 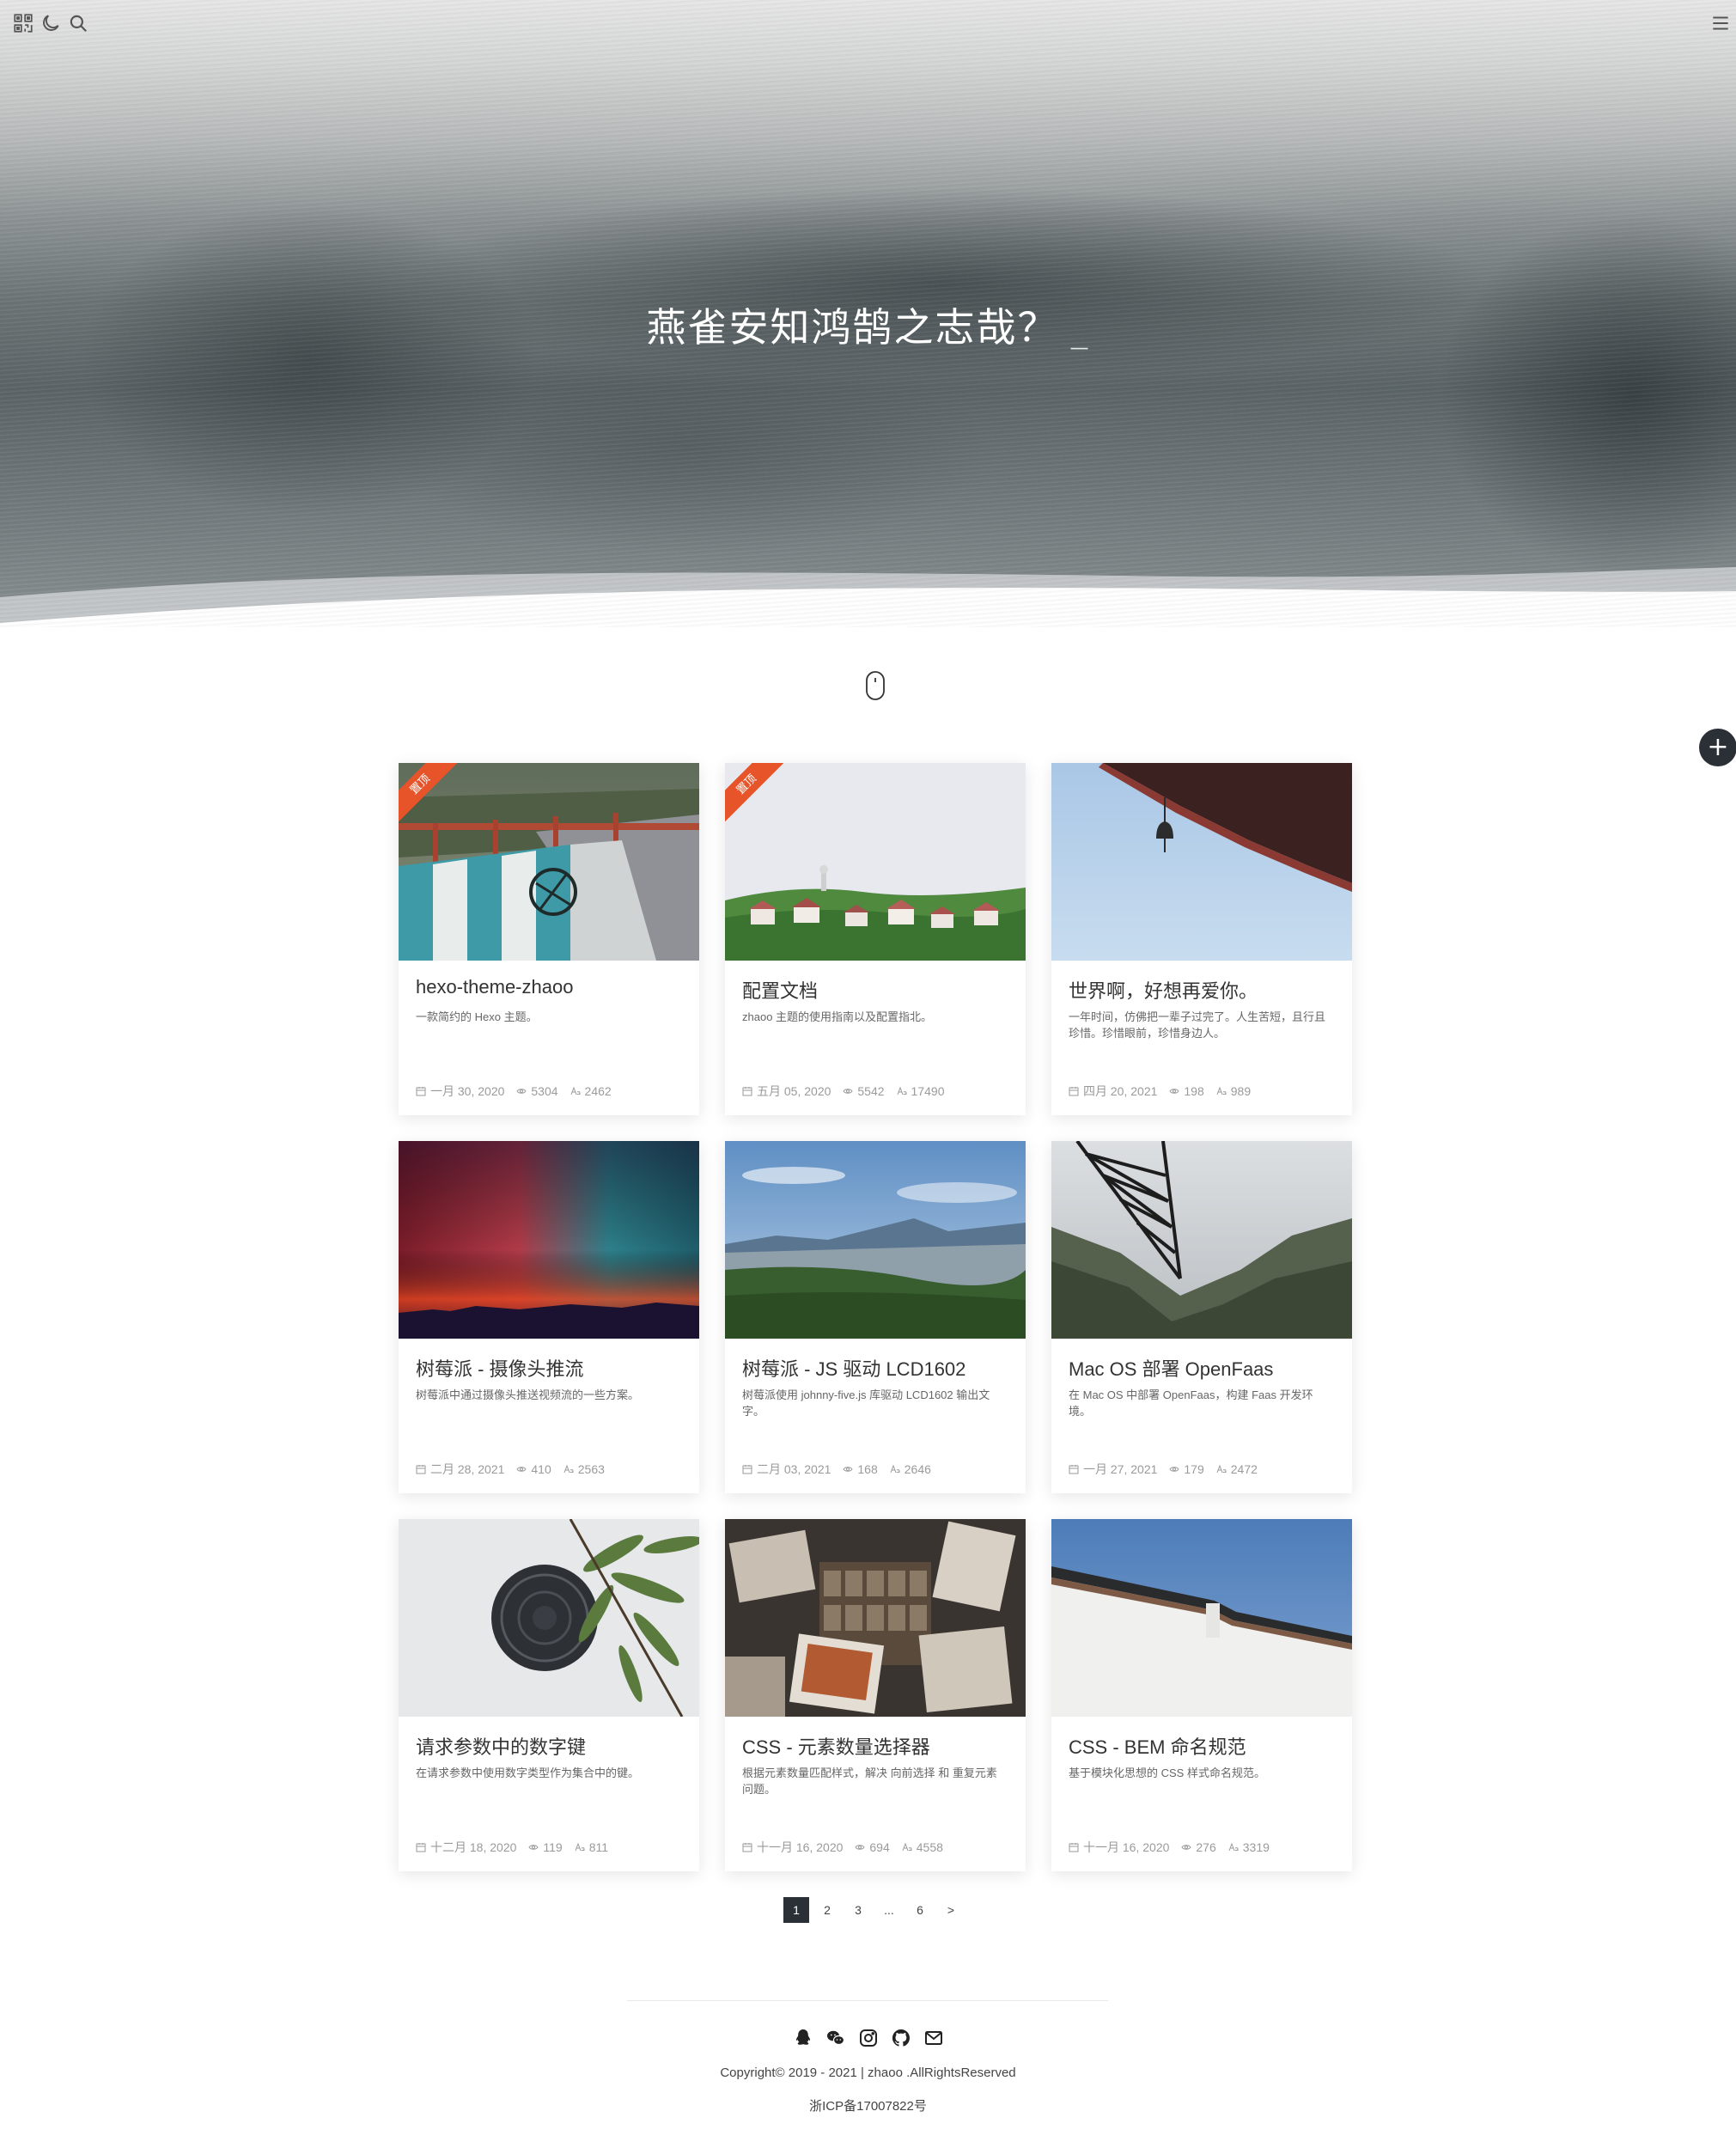 What do you see at coordinates (549, 1746) in the screenshot?
I see `post-title: 请求参数中的数字键` at bounding box center [549, 1746].